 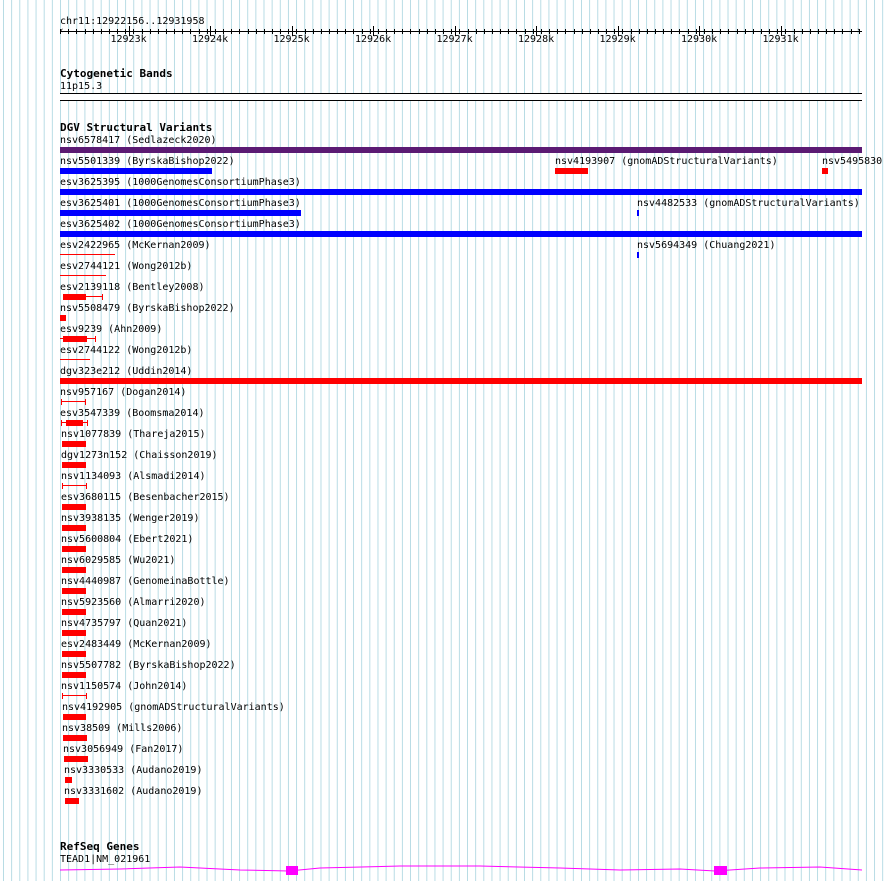 What do you see at coordinates (132, 413) in the screenshot?
I see `sv-label: esv3547339 (Boomsma2014)` at bounding box center [132, 413].